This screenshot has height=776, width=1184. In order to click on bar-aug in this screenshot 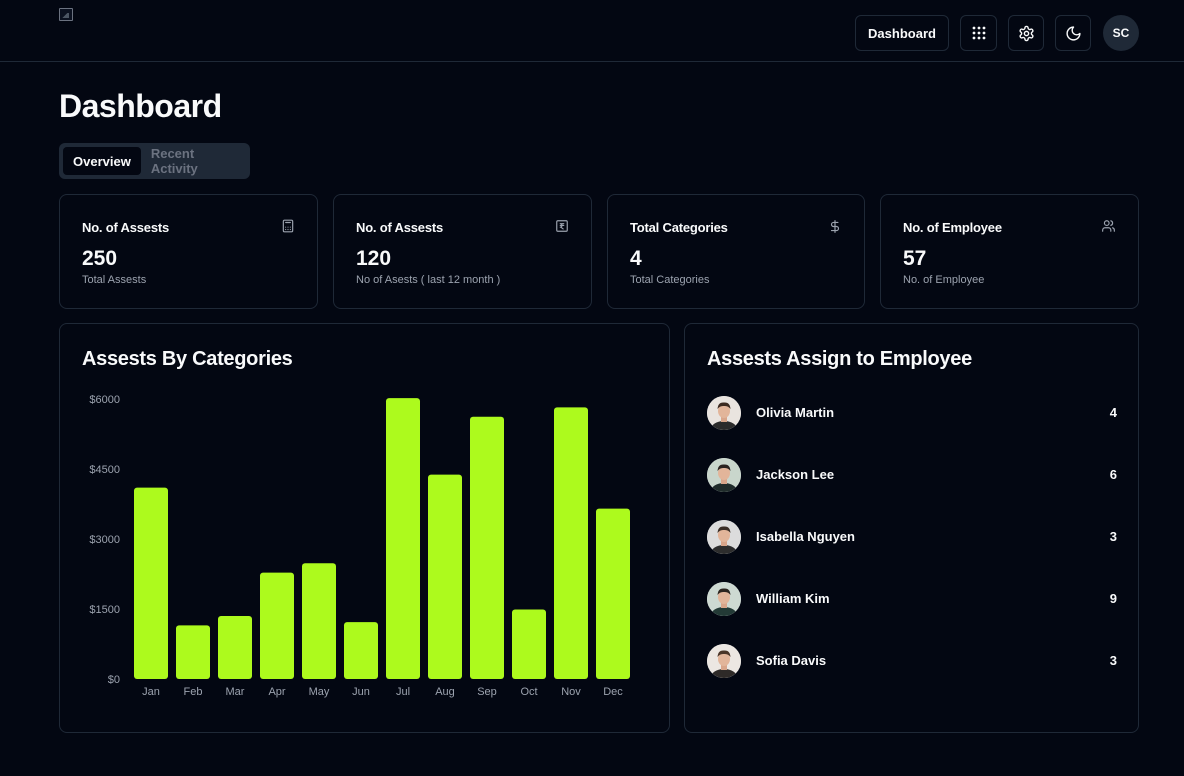, I will do `click(445, 576)`.